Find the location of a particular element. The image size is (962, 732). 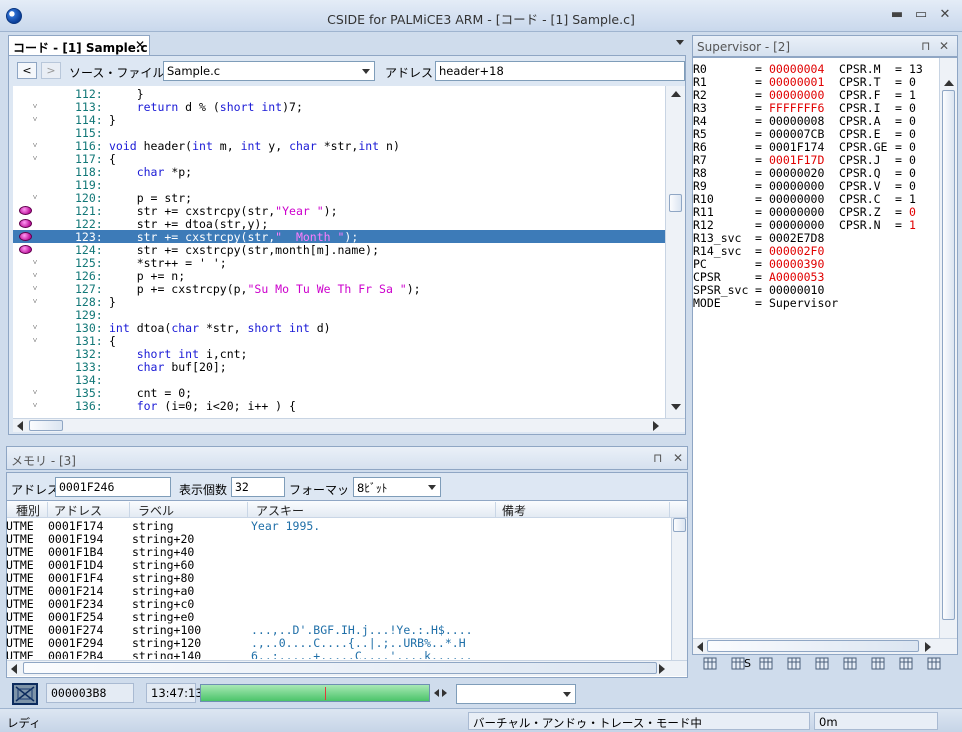

code-hscroll-thumb is located at coordinates (46, 425).